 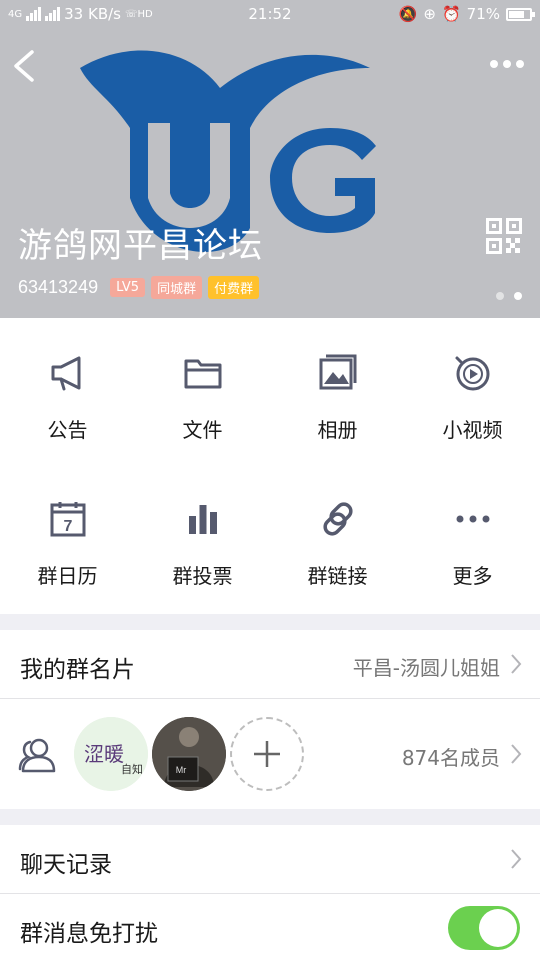 I want to click on avatar-image: Mr, so click(x=189, y=754).